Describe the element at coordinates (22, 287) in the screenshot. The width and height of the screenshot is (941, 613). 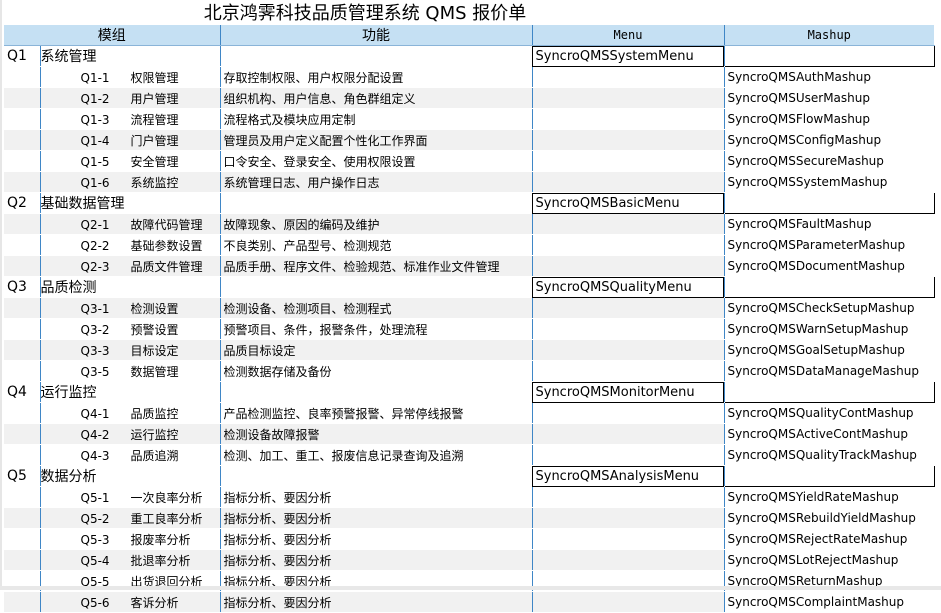
I see `section-code: Q3` at that location.